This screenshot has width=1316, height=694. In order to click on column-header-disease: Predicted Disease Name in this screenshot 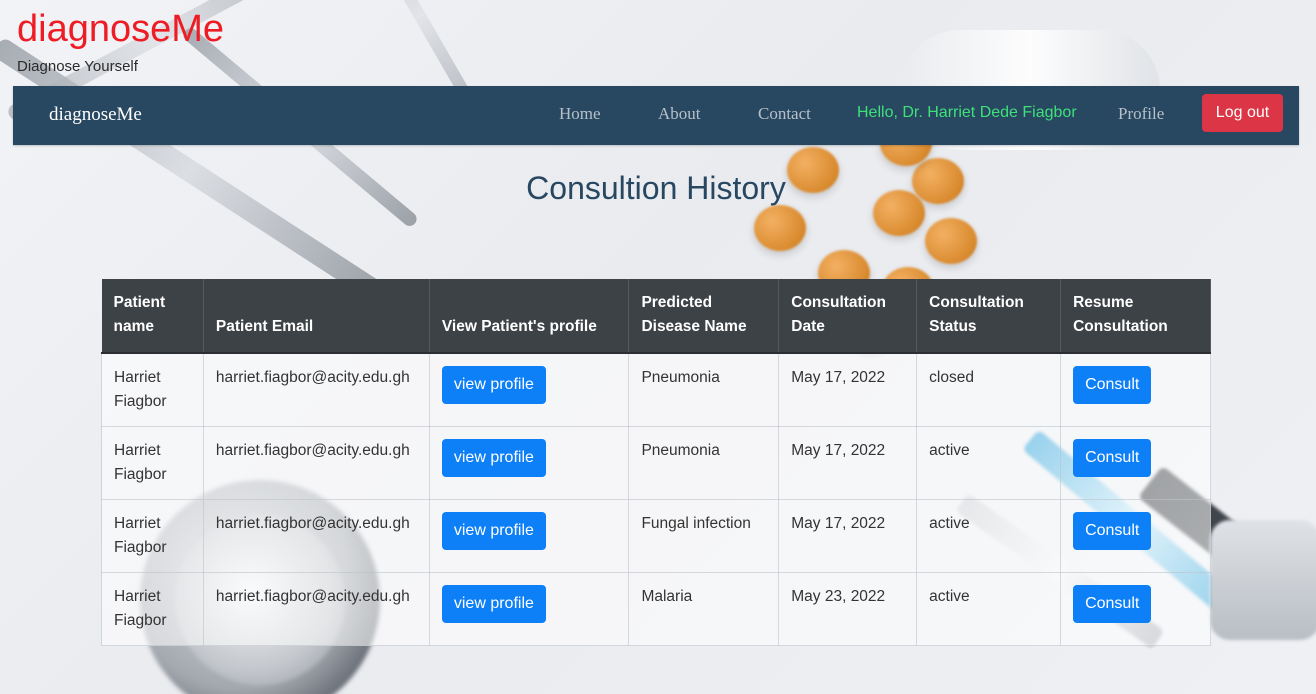, I will do `click(704, 316)`.